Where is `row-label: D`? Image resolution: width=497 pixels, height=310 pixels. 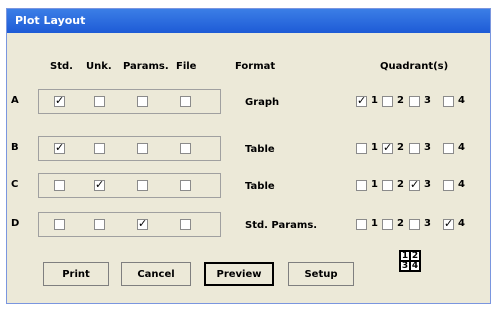
row-label: D is located at coordinates (15, 223).